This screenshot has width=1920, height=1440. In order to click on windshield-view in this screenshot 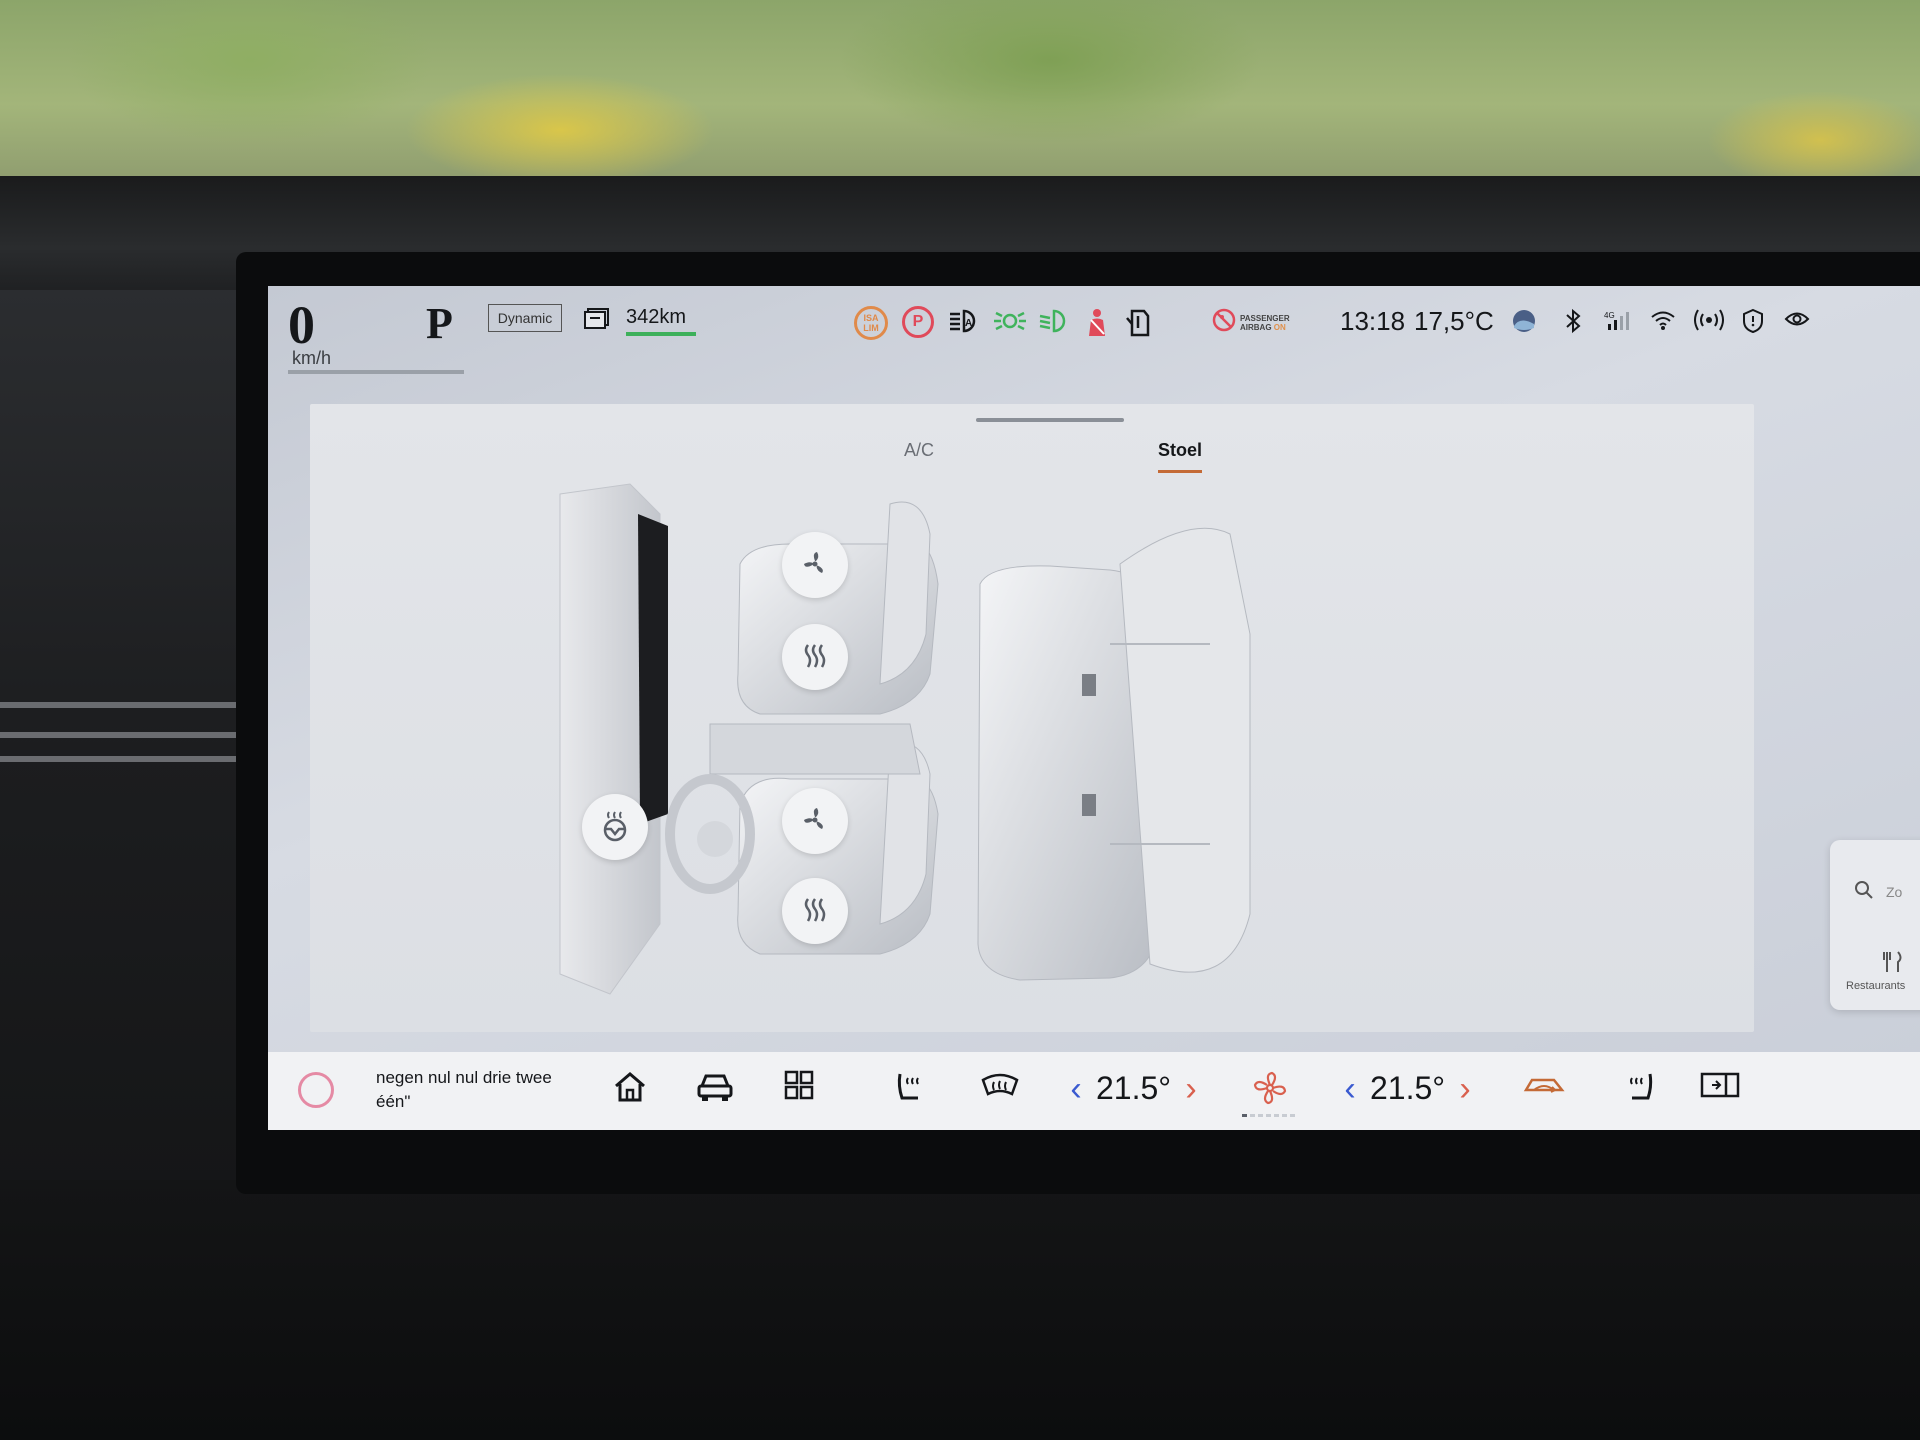, I will do `click(960, 95)`.